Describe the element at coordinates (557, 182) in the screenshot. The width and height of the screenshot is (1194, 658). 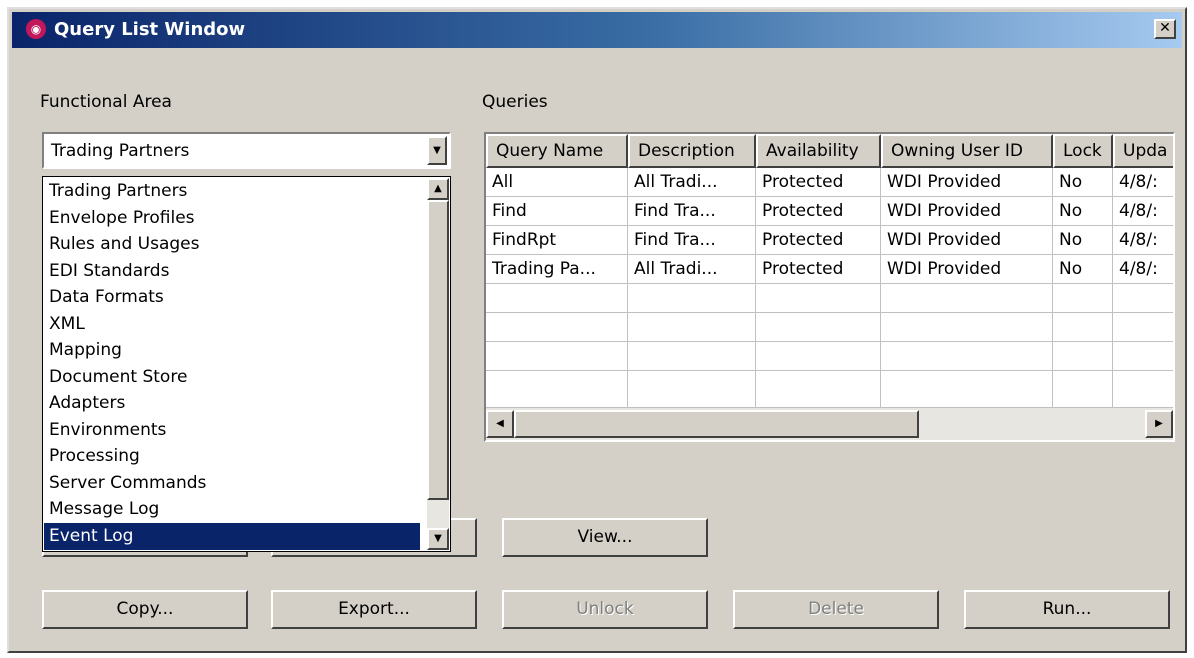
I see `table-cell: All` at that location.